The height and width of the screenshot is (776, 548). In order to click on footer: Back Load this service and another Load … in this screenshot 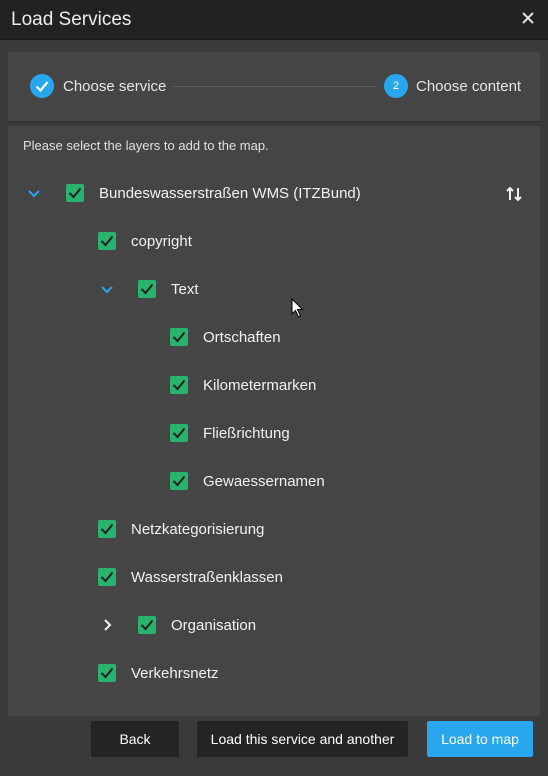, I will do `click(274, 746)`.